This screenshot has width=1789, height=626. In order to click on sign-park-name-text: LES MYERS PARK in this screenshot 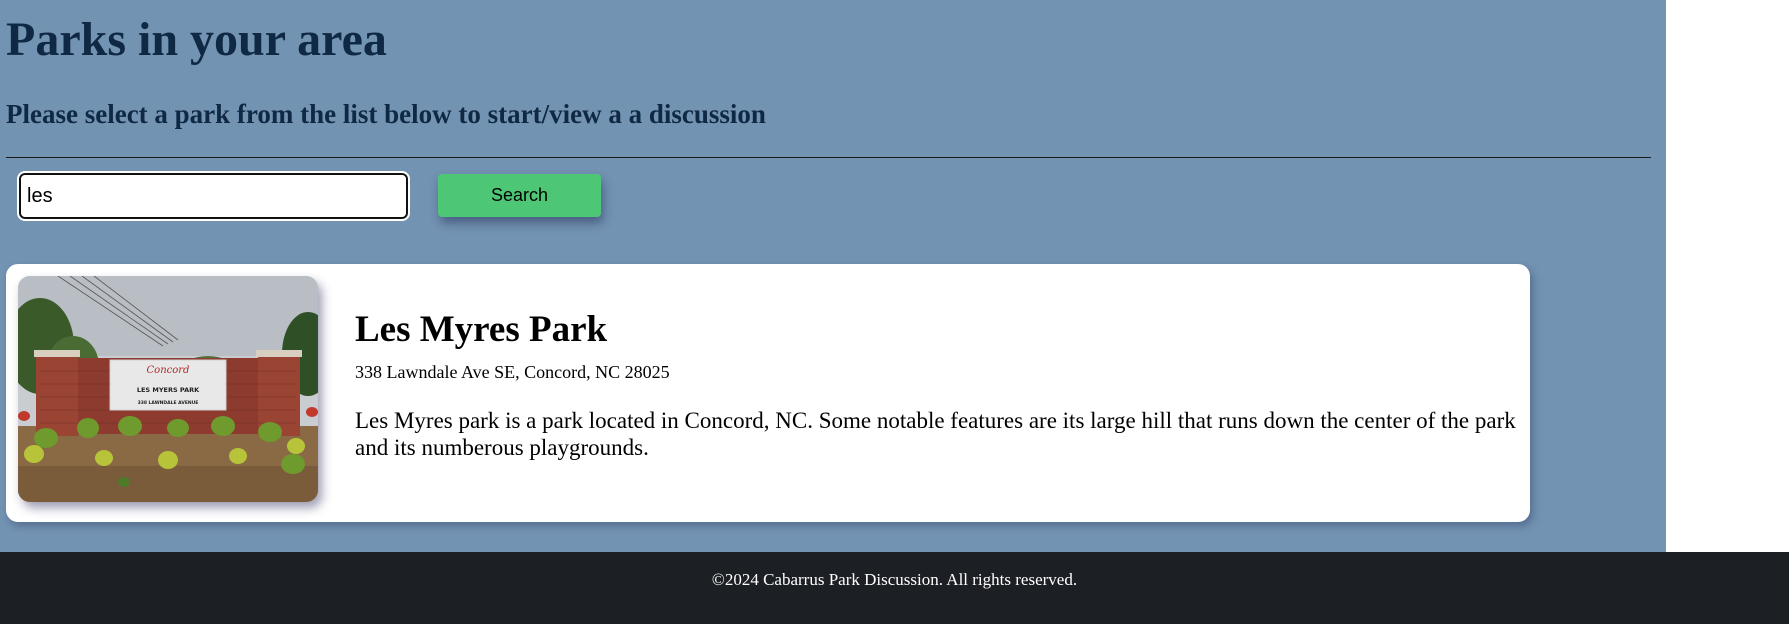, I will do `click(168, 390)`.